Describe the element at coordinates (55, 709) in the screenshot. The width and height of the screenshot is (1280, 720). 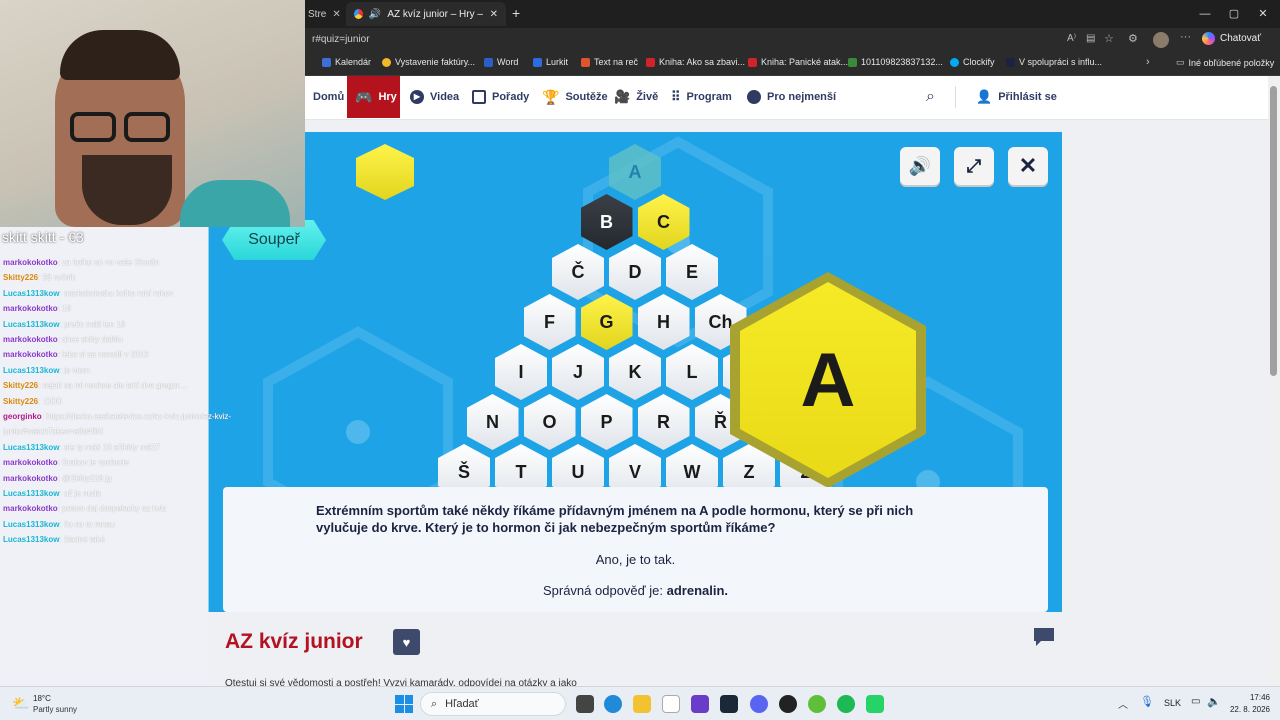
I see `weather-desc: Partly sunny` at that location.